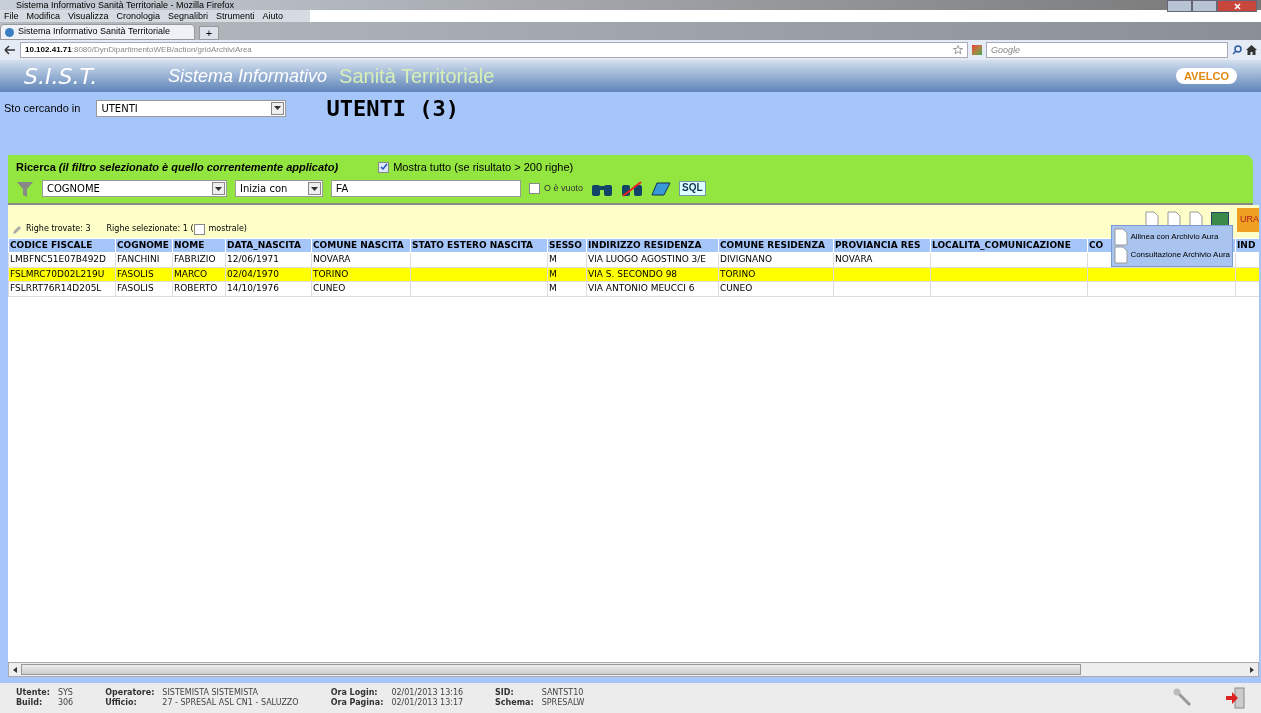 The height and width of the screenshot is (713, 1261). What do you see at coordinates (479, 245) in the screenshot?
I see `column-header: STATO ESTERO NASCITA` at bounding box center [479, 245].